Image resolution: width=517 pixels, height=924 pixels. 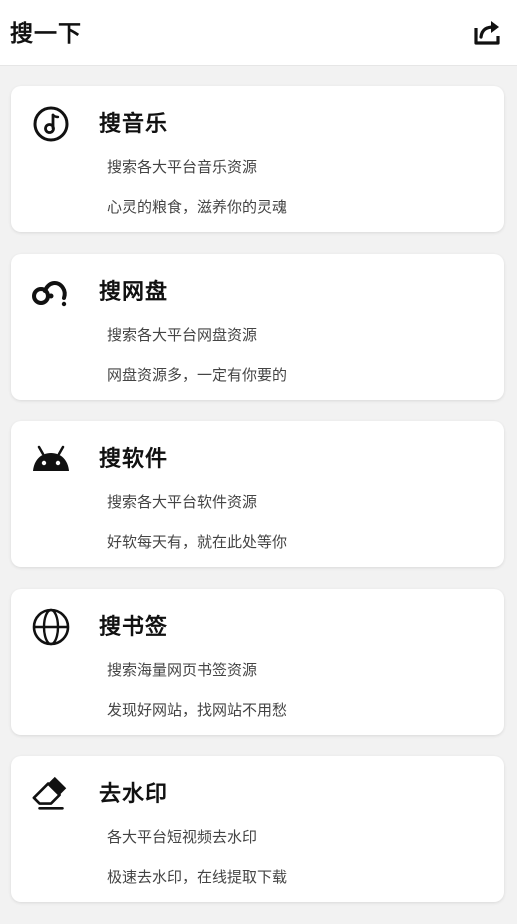 What do you see at coordinates (134, 292) in the screenshot?
I see `card-title: 搜网盘` at bounding box center [134, 292].